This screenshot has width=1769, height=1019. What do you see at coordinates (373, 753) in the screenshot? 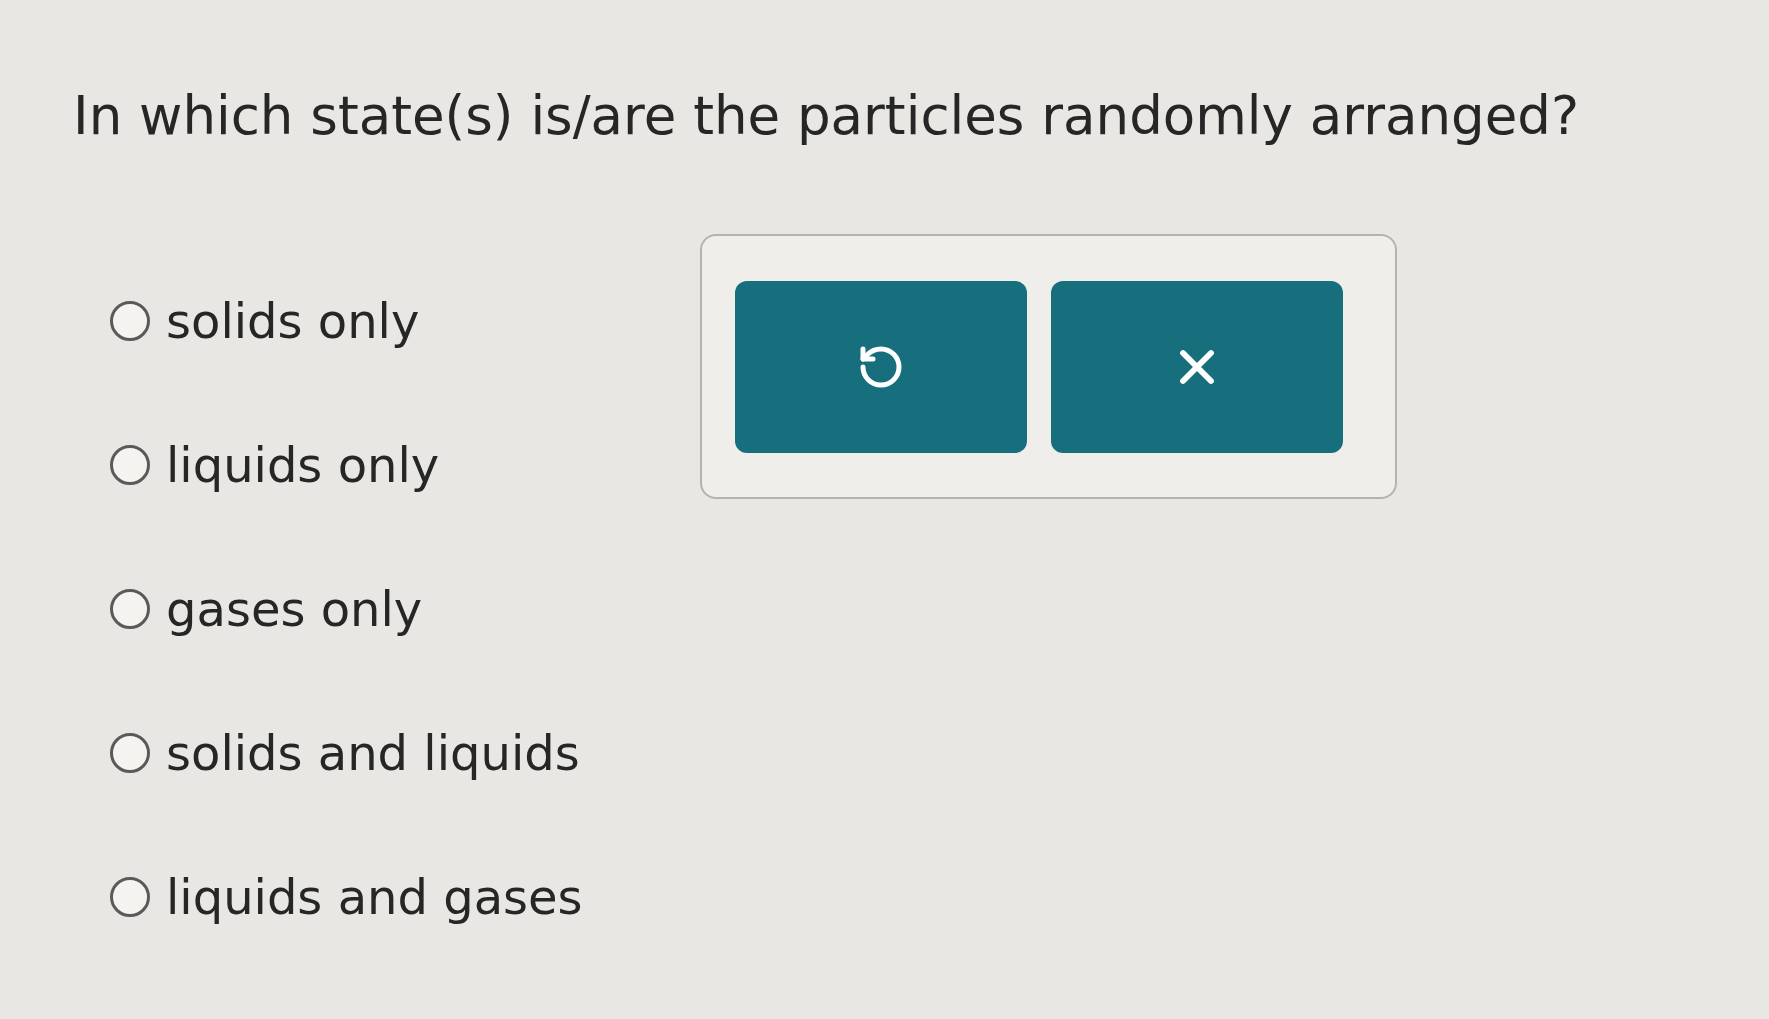
I see `option-label: solids and liquids` at bounding box center [373, 753].